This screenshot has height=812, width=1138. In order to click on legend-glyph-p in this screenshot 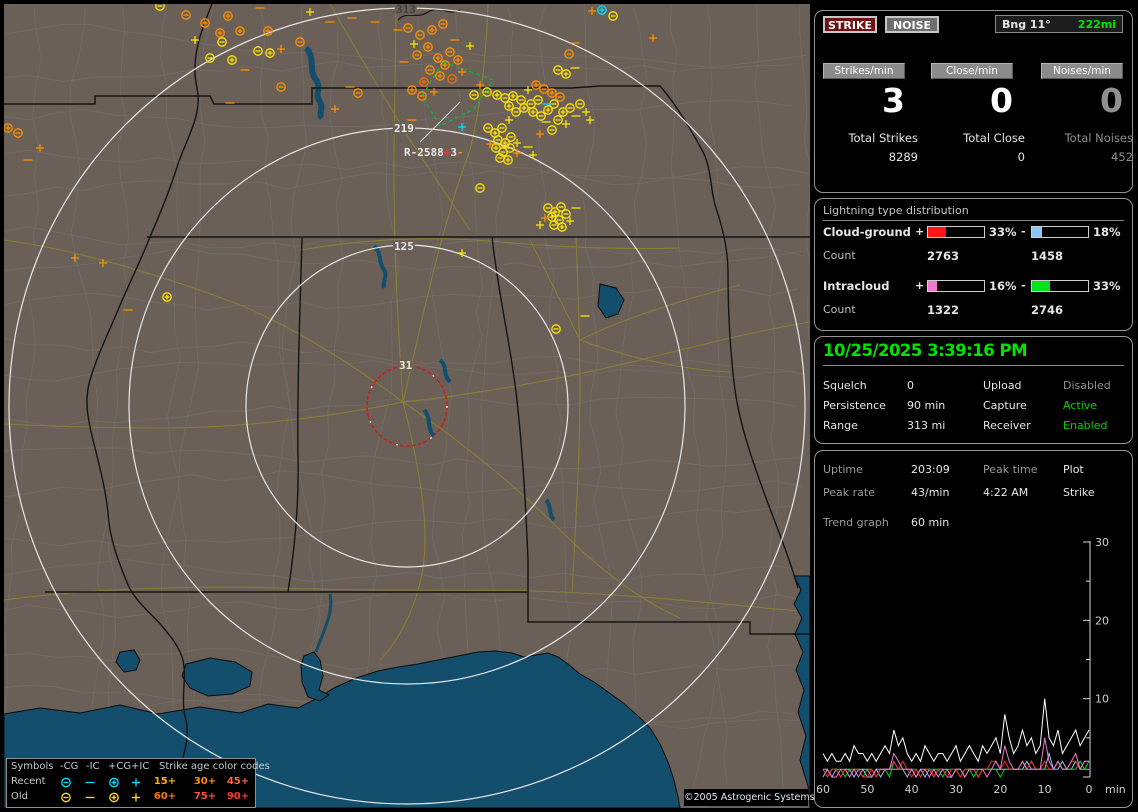, I will do `click(136, 797)`.